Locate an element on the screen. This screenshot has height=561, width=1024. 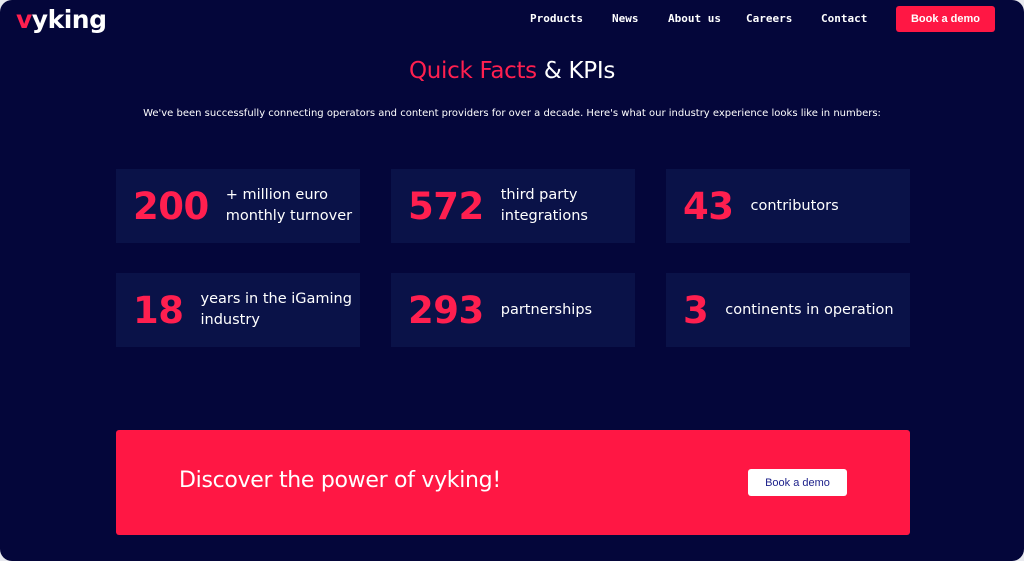
kpi-value: 18 is located at coordinates (158, 310).